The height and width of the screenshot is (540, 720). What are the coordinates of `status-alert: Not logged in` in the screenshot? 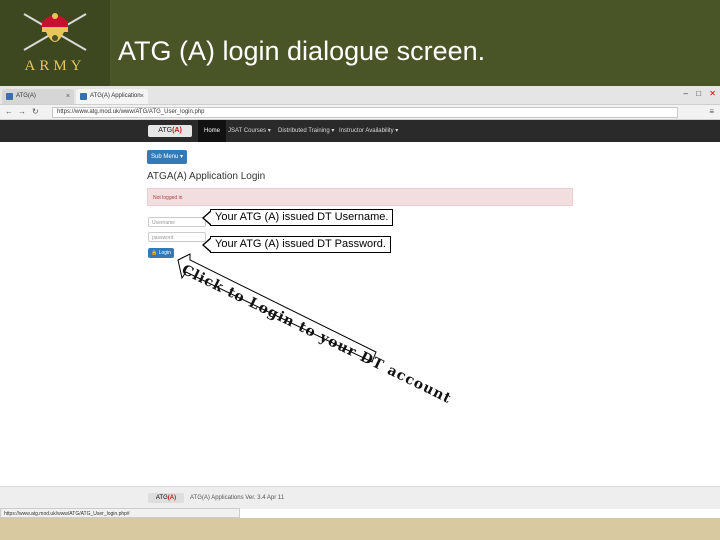 It's located at (360, 197).